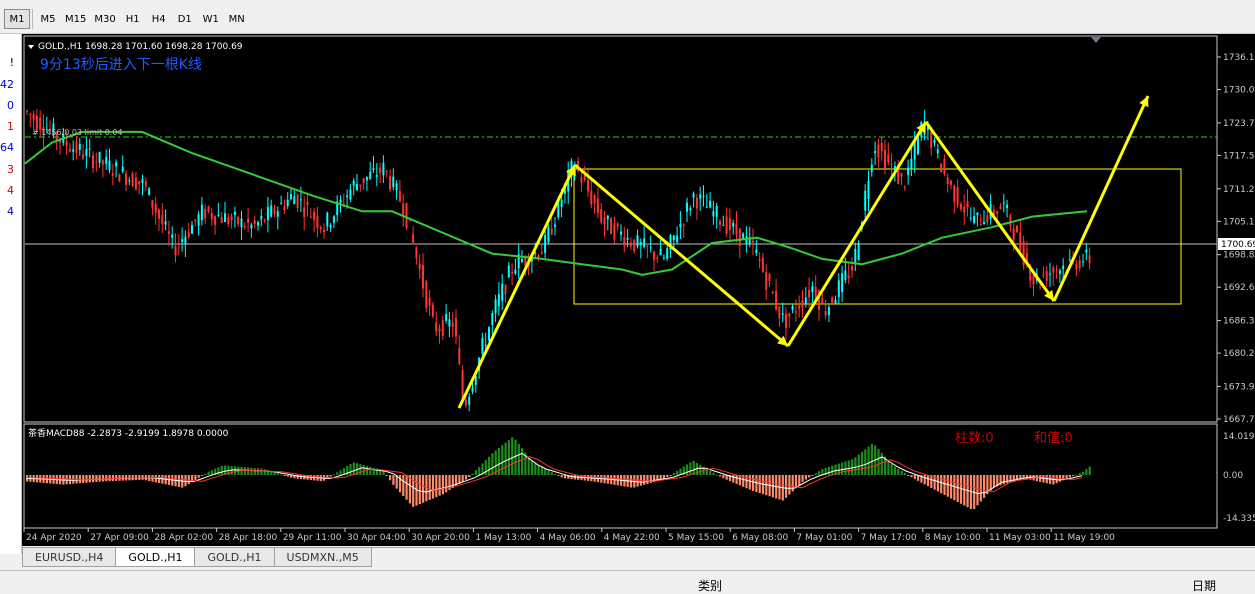  Describe the element at coordinates (69, 557) in the screenshot. I see `tab-eurusd-h4: EURUSD.,H4` at that location.